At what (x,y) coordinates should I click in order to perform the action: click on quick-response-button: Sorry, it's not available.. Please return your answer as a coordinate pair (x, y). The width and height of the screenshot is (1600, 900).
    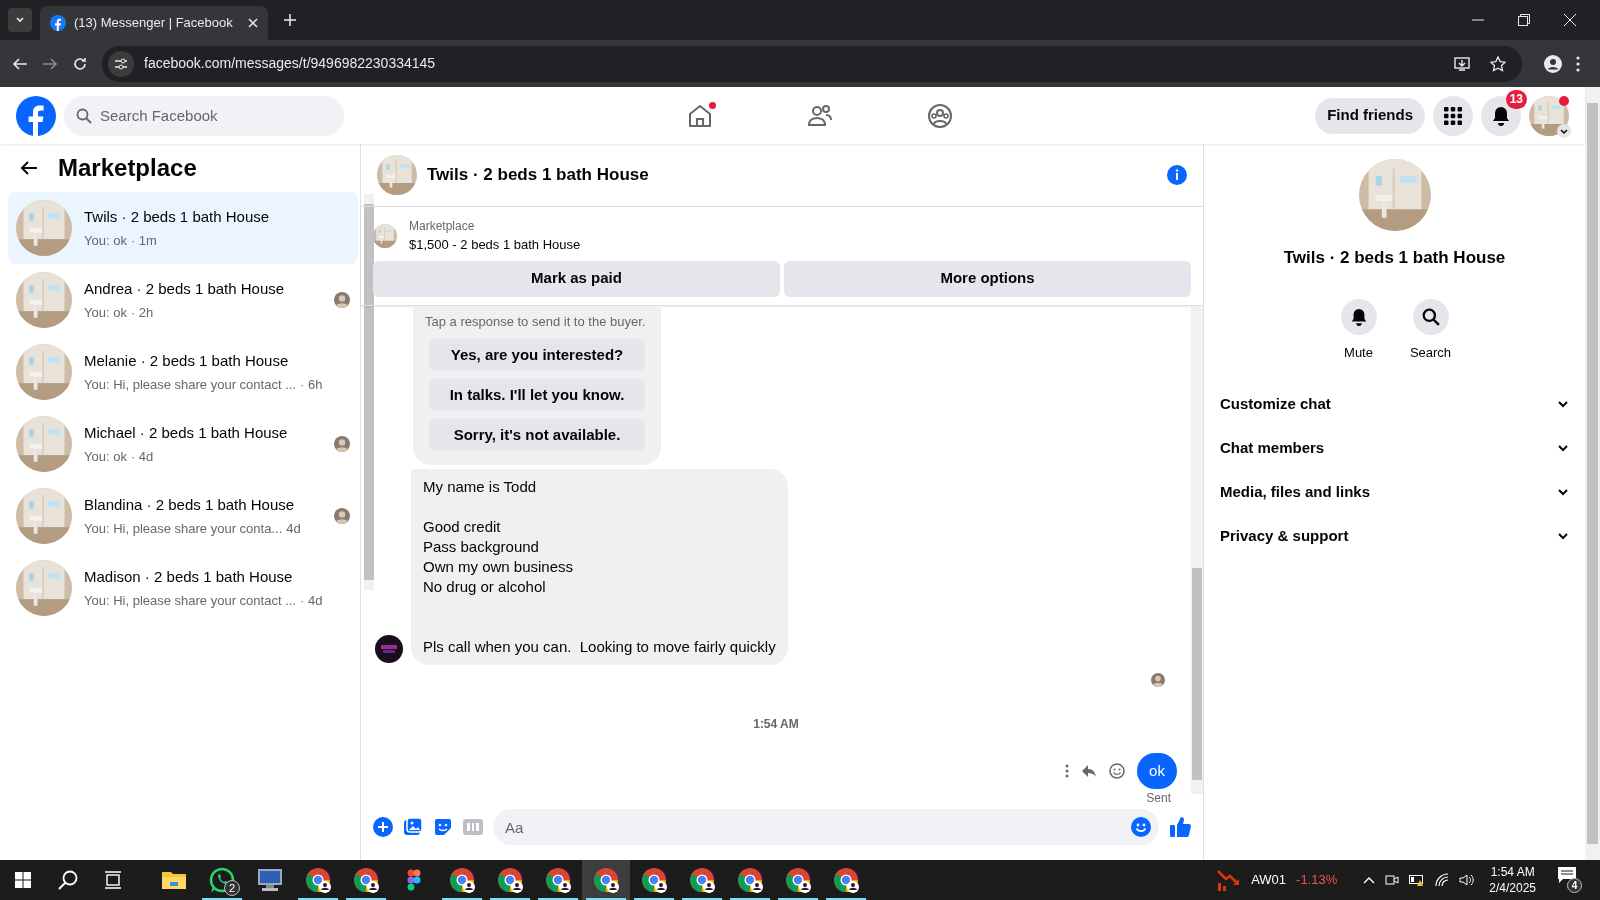
    Looking at the image, I should click on (537, 435).